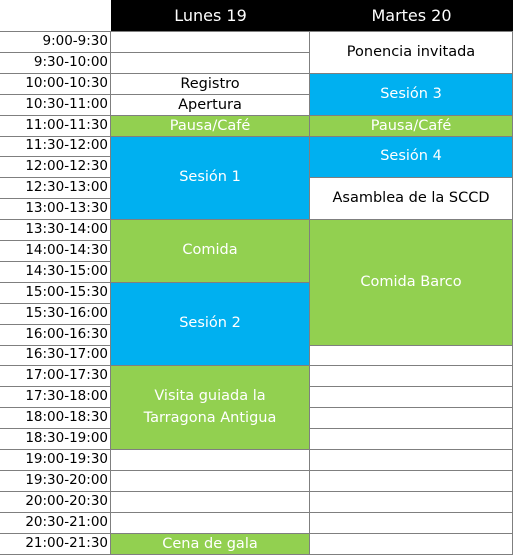 The width and height of the screenshot is (513, 559). Describe the element at coordinates (55, 355) in the screenshot. I see `time-slot-cell: 16:30-17:00` at that location.